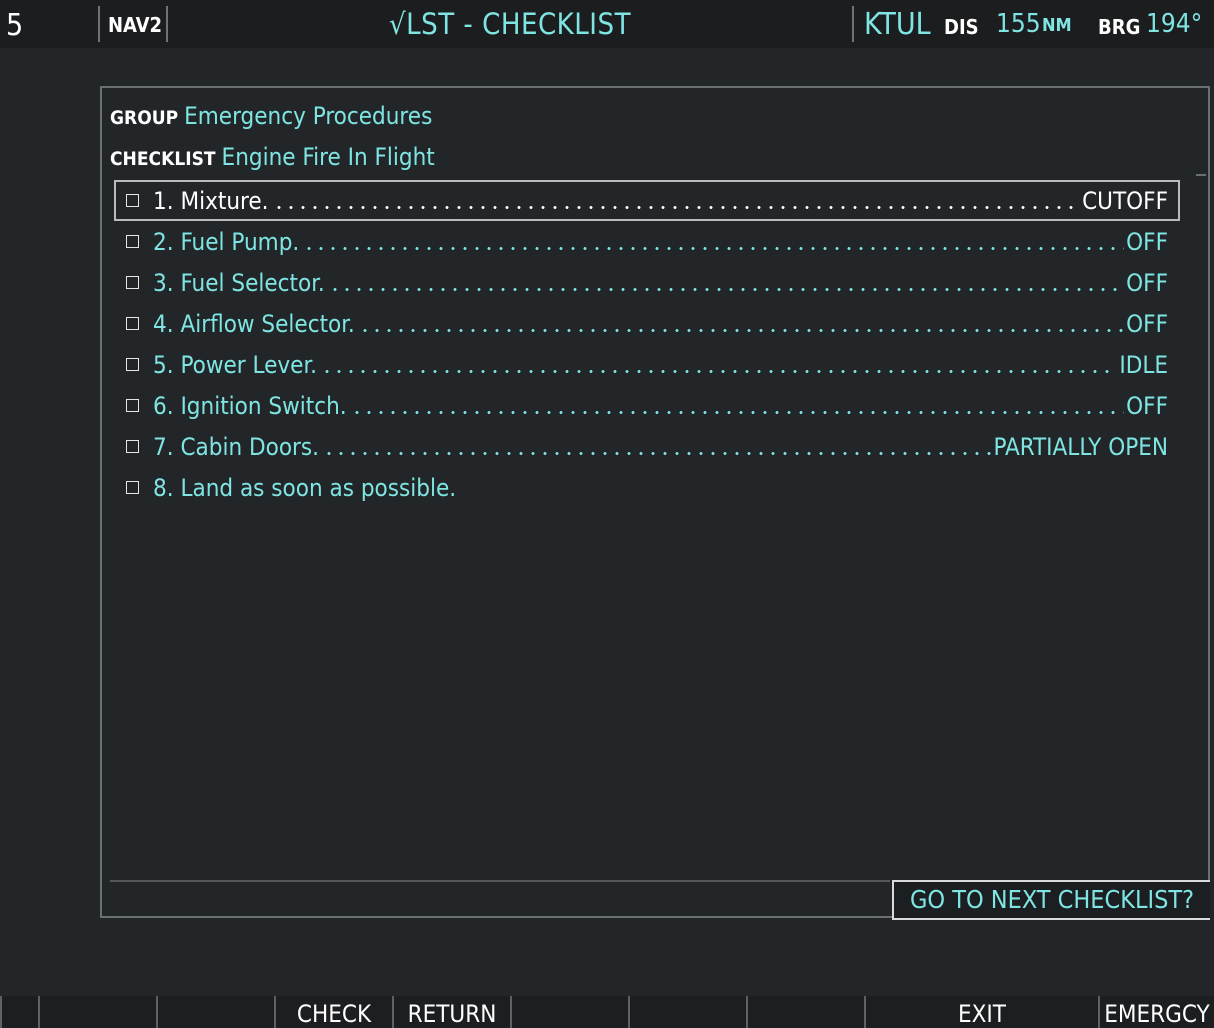  I want to click on divider-line, so click(500, 881).